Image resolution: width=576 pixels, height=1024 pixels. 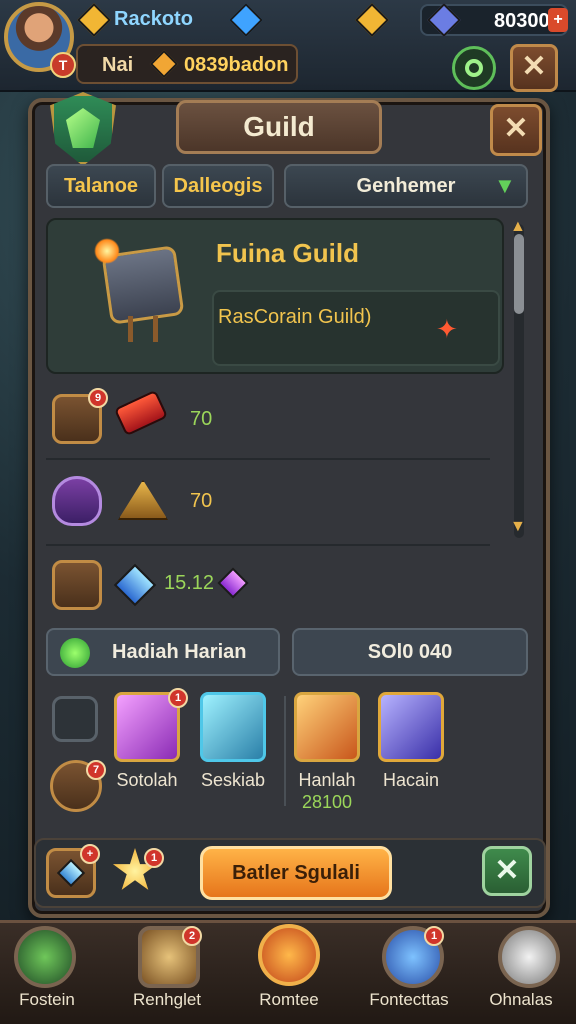 What do you see at coordinates (505, 185) in the screenshot?
I see `chevron-down-icon: ▼` at bounding box center [505, 185].